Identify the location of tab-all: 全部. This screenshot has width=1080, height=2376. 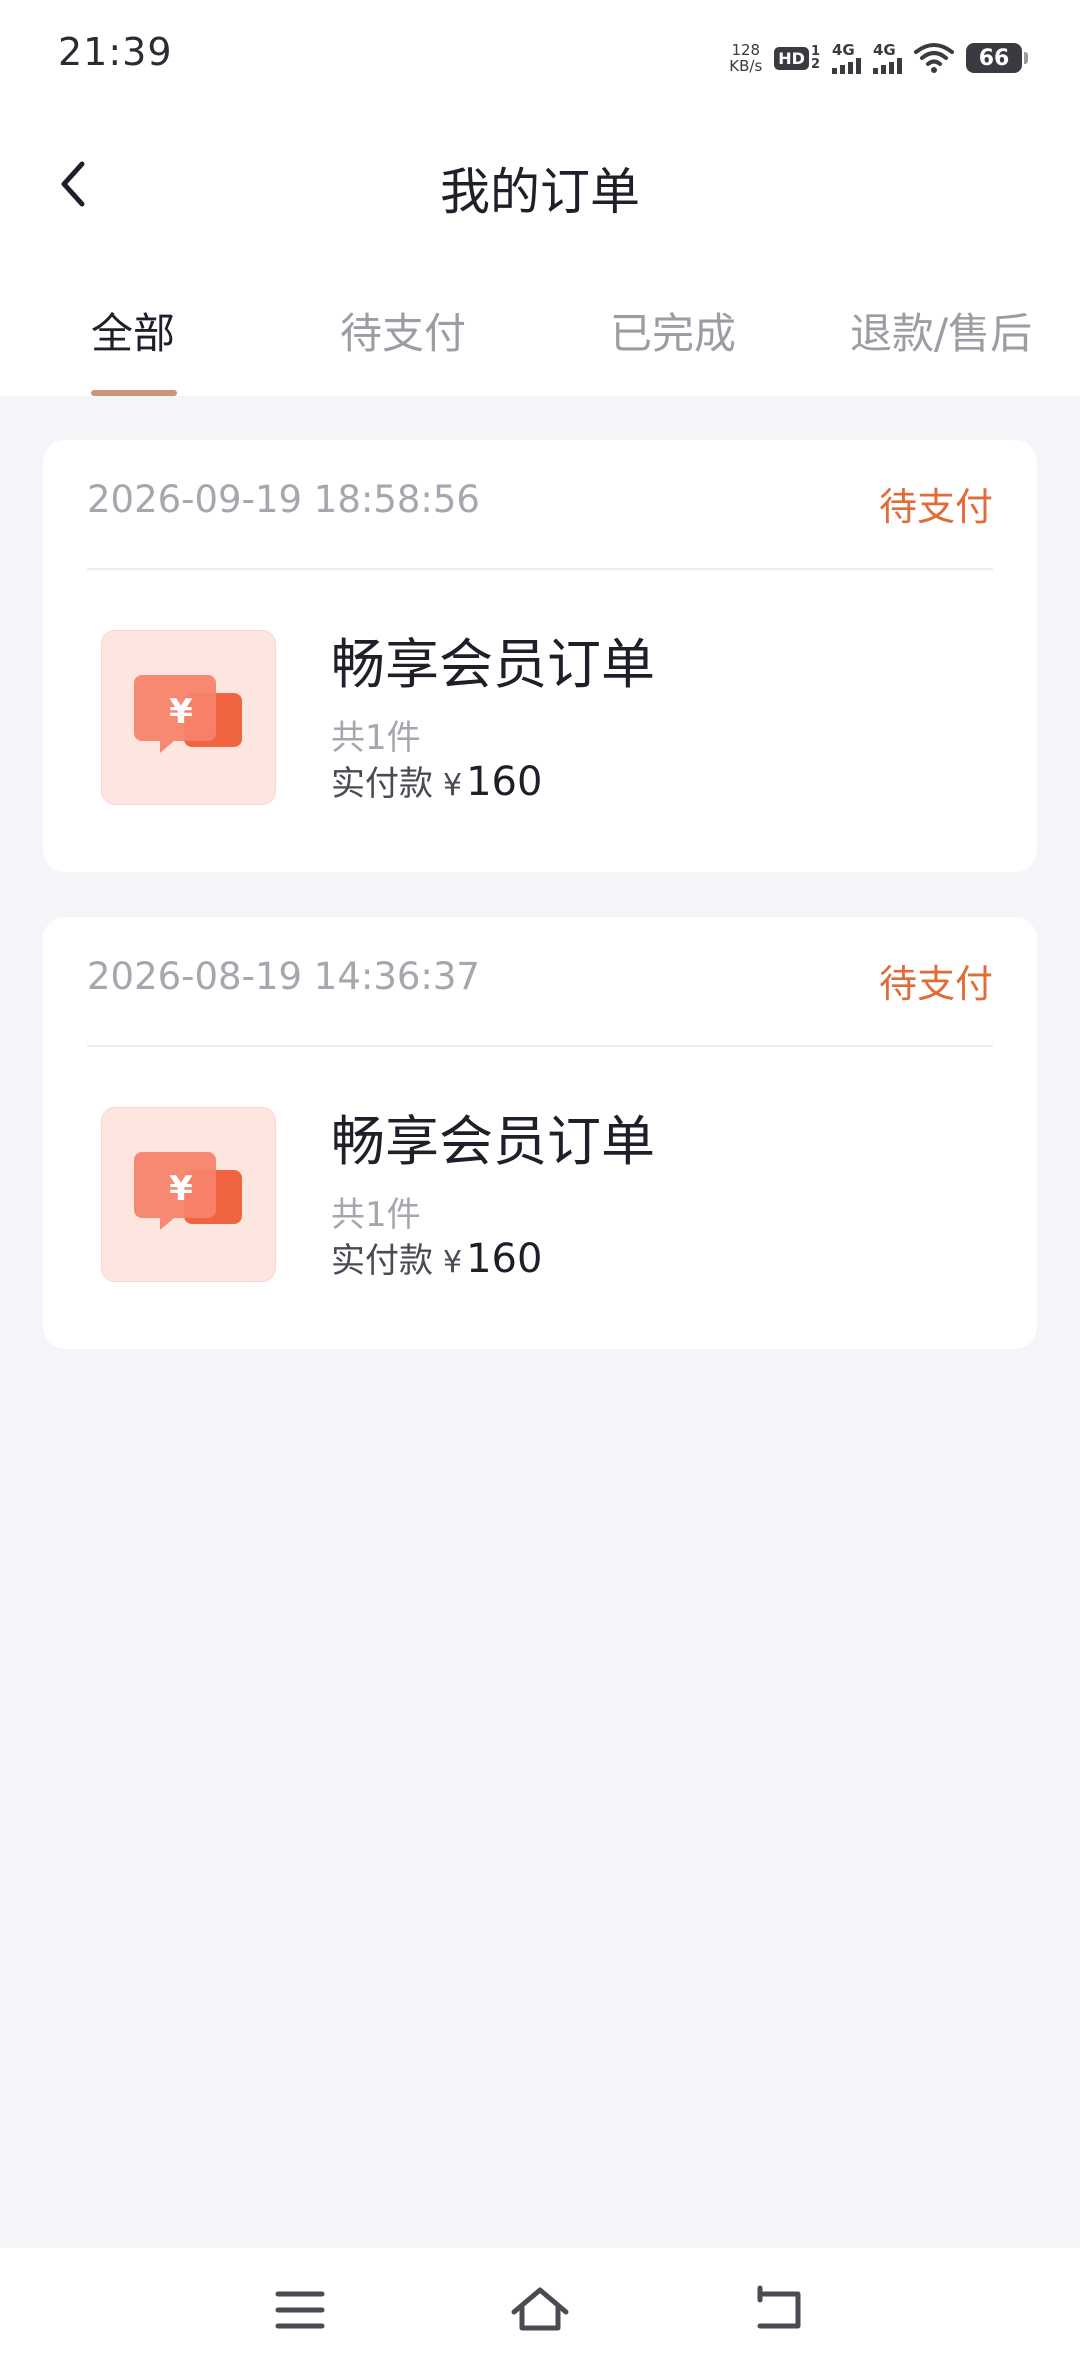
(133, 330).